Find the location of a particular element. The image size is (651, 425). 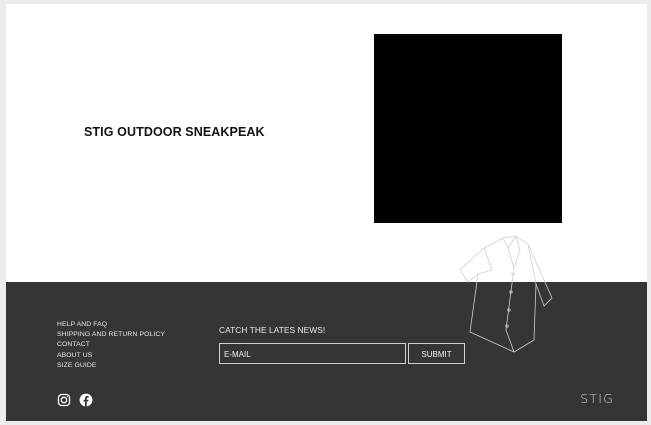

brand-logo: STIG is located at coordinates (597, 398).